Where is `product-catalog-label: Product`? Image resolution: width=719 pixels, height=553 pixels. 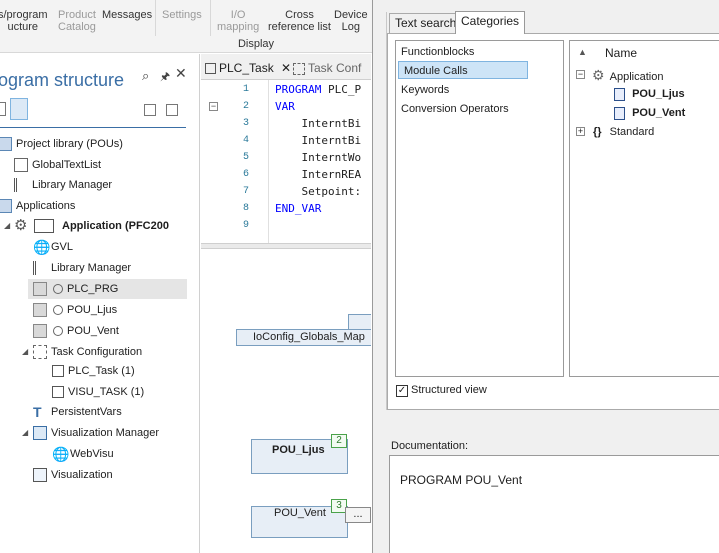
product-catalog-label: Product is located at coordinates (77, 15).